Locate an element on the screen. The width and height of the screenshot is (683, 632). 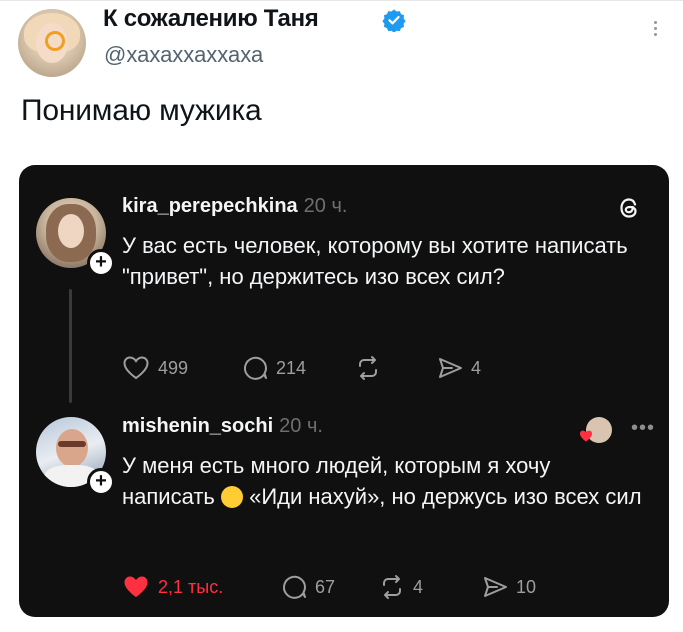
tweet-text: Понимаю мужика is located at coordinates (141, 110).